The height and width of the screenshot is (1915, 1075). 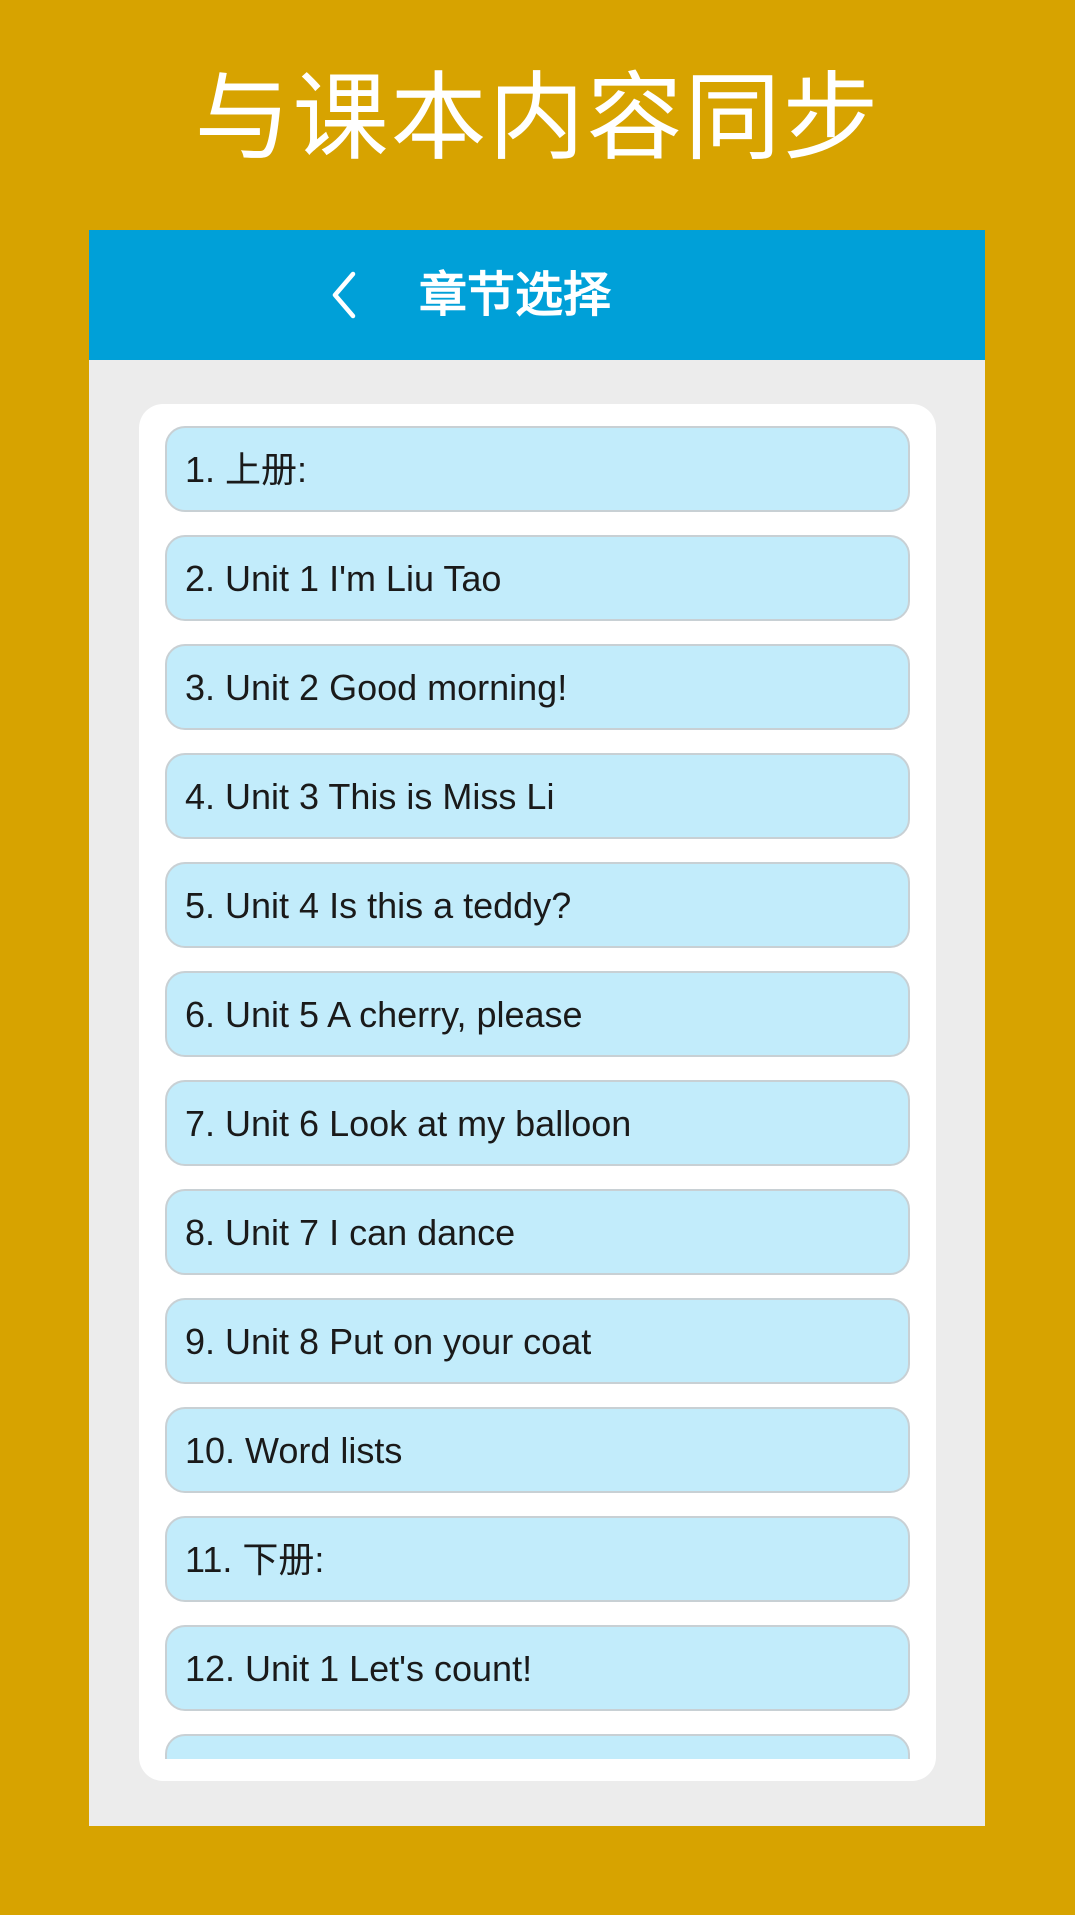 I want to click on chapter-item: 12. Unit 1 Let's count!, so click(x=537, y=1668).